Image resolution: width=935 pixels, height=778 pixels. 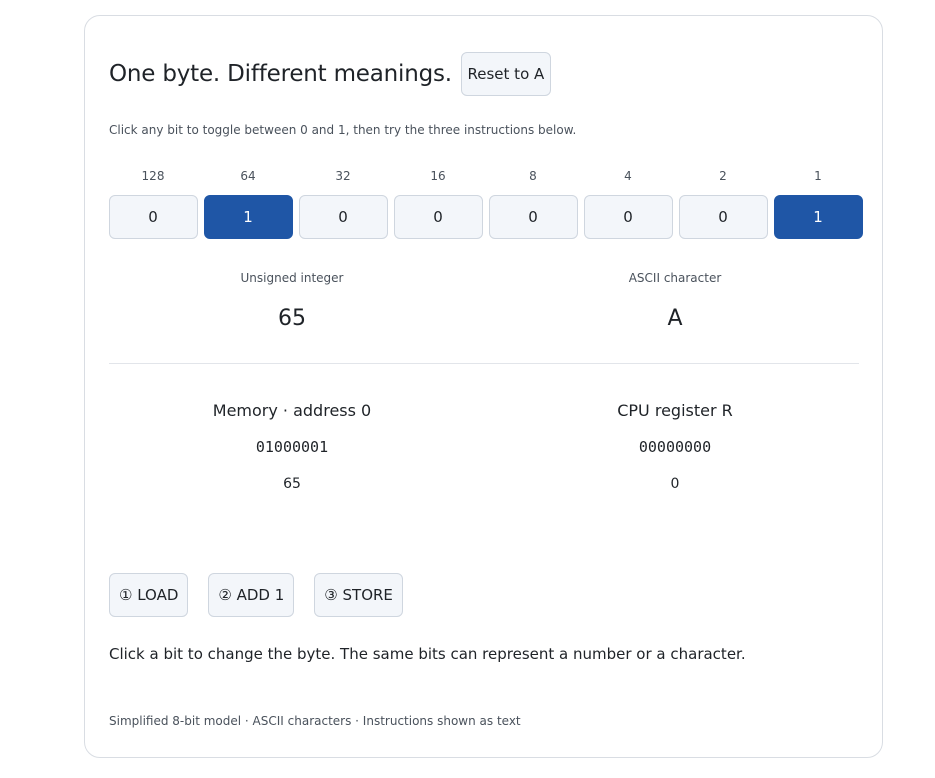 What do you see at coordinates (675, 318) in the screenshot?
I see `ascii-character-value: A` at bounding box center [675, 318].